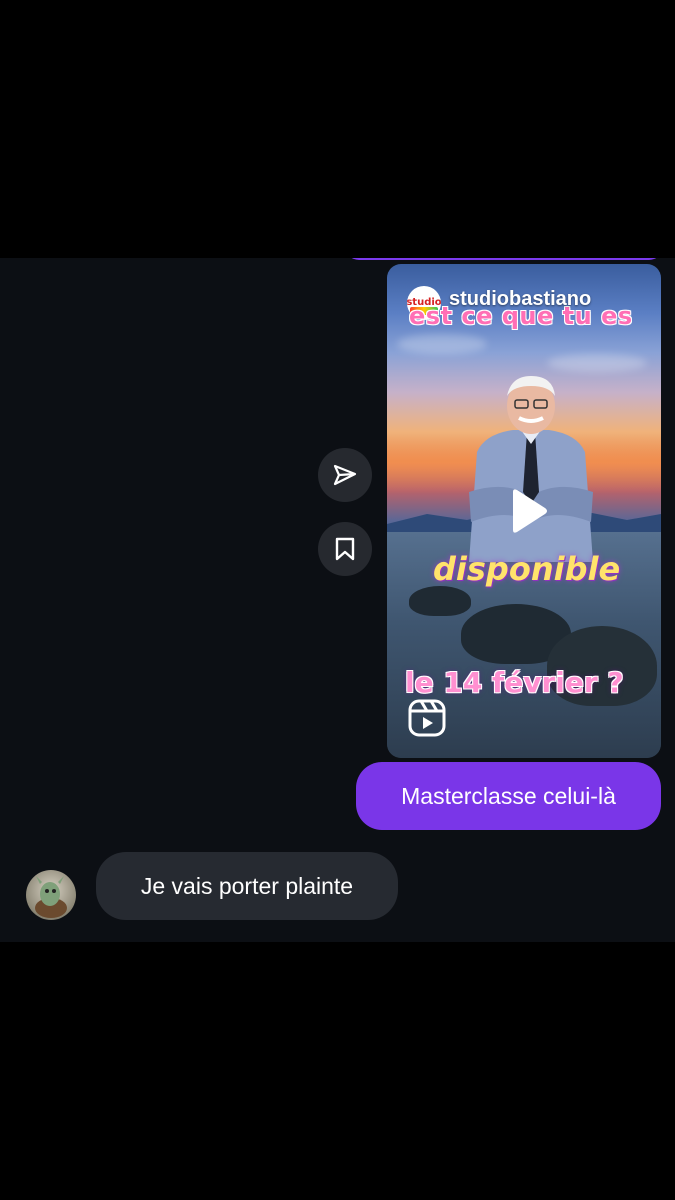 Image resolution: width=675 pixels, height=1200 pixels. I want to click on play-icon, so click(526, 511).